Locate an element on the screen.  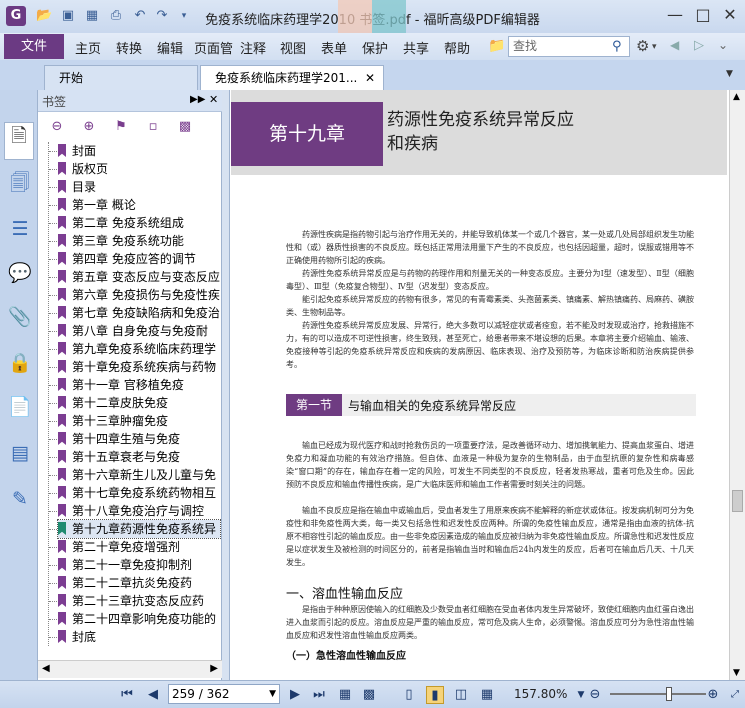
menu-edit: 编辑 is located at coordinates (170, 47).